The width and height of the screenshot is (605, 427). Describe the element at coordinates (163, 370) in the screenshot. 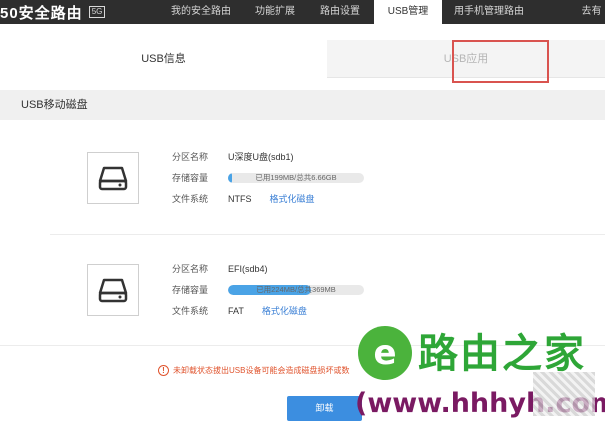

I see `warning-icon: !` at that location.